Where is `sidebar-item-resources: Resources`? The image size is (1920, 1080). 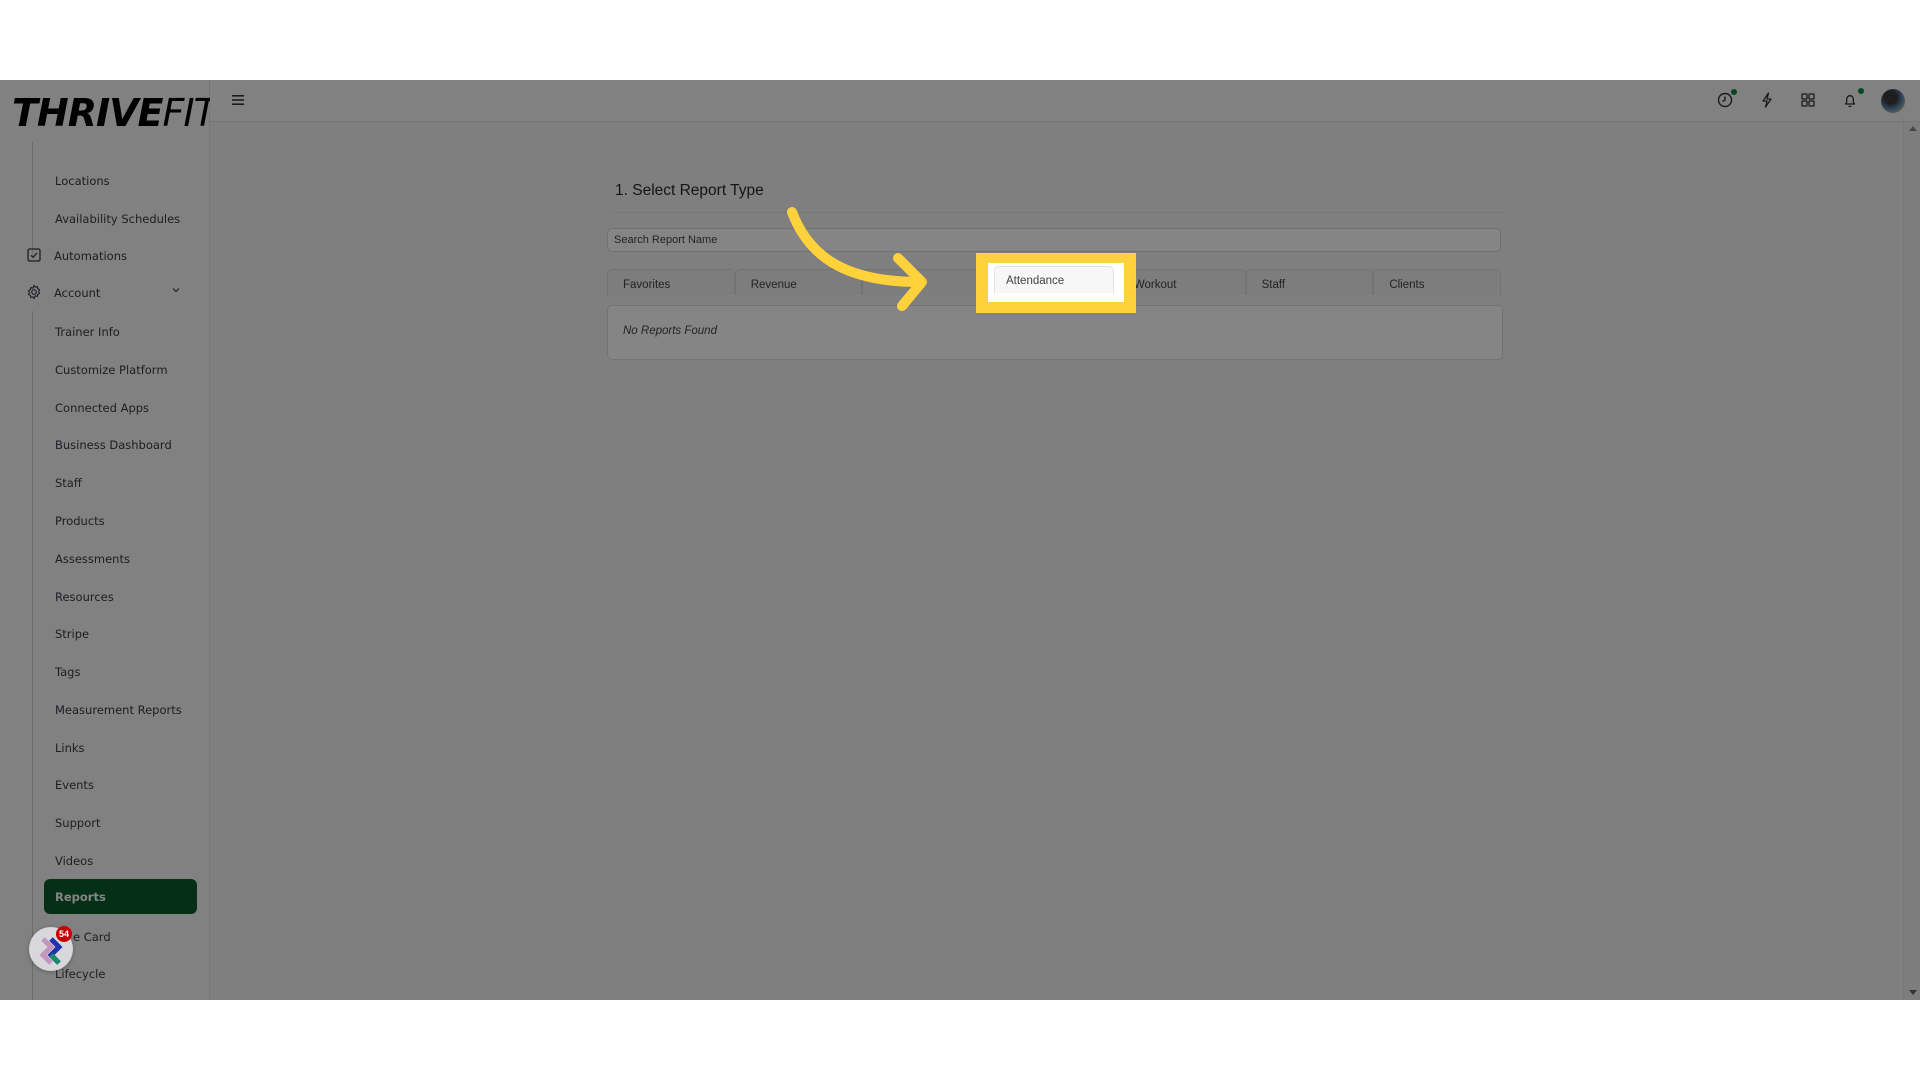
sidebar-item-resources: Resources is located at coordinates (84, 597).